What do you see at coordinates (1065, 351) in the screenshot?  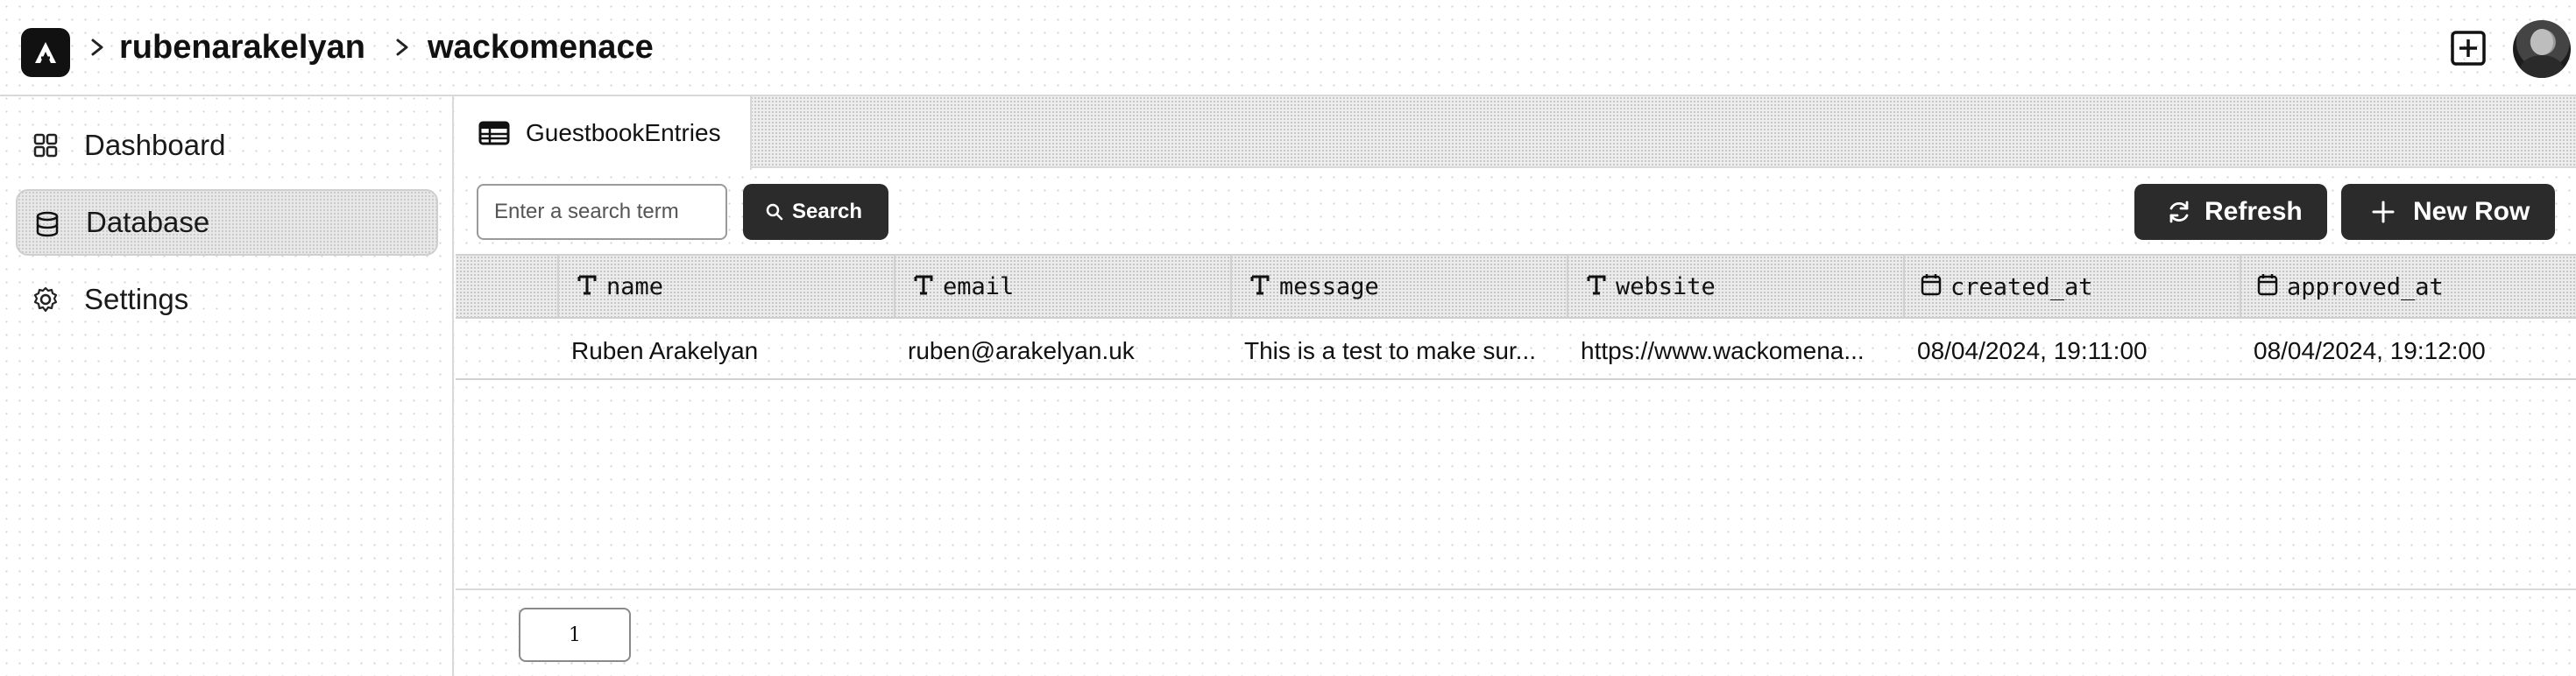 I see `cell-email: ruben@arakelyan.uk` at bounding box center [1065, 351].